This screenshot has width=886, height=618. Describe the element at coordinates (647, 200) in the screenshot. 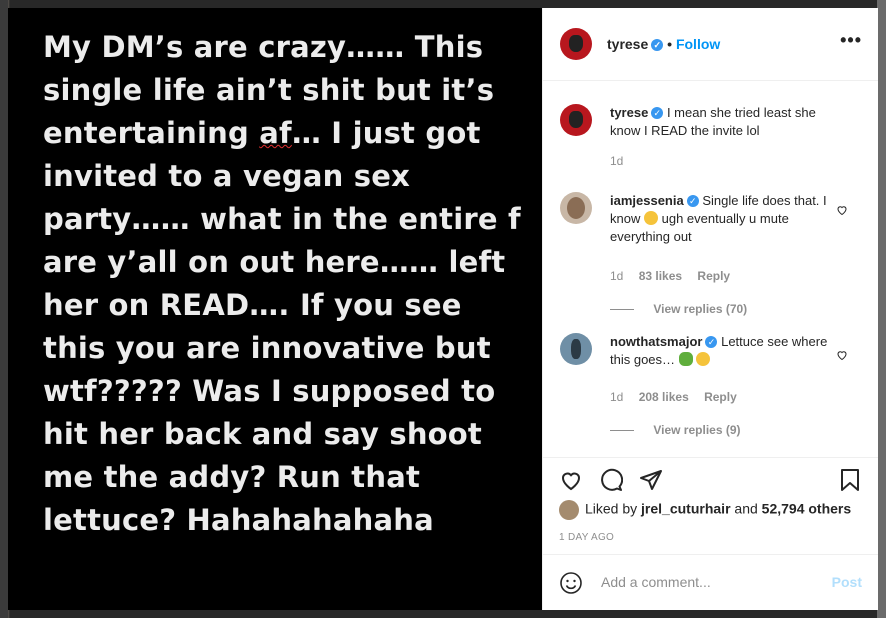

I see `comment-username: iamjessenia` at that location.